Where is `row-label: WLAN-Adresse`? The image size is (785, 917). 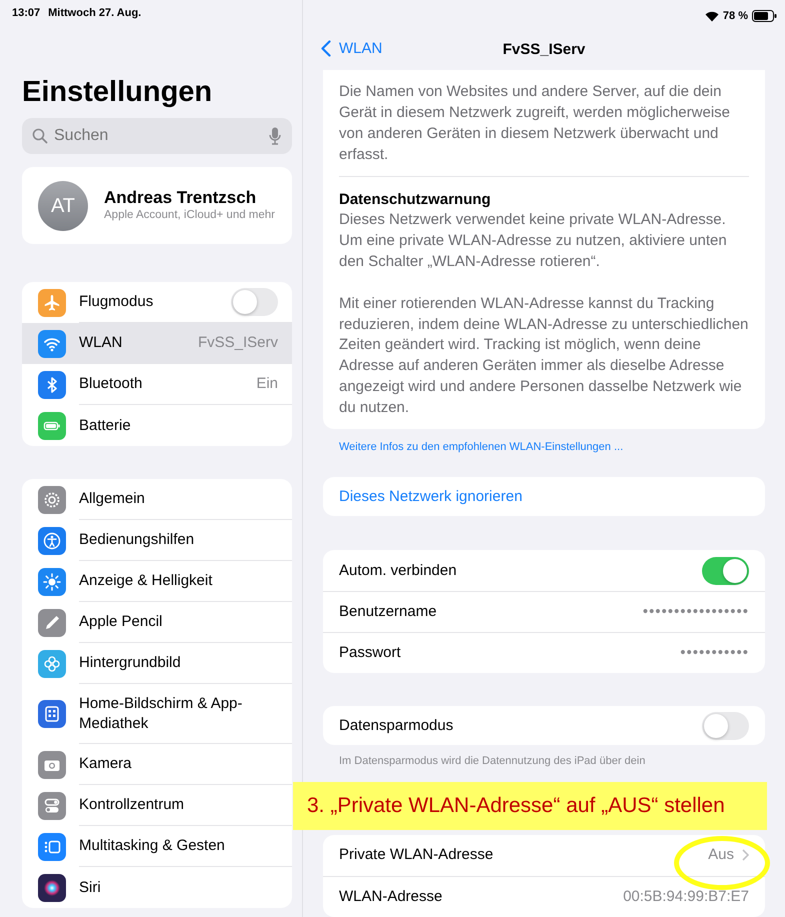 row-label: WLAN-Adresse is located at coordinates (390, 896).